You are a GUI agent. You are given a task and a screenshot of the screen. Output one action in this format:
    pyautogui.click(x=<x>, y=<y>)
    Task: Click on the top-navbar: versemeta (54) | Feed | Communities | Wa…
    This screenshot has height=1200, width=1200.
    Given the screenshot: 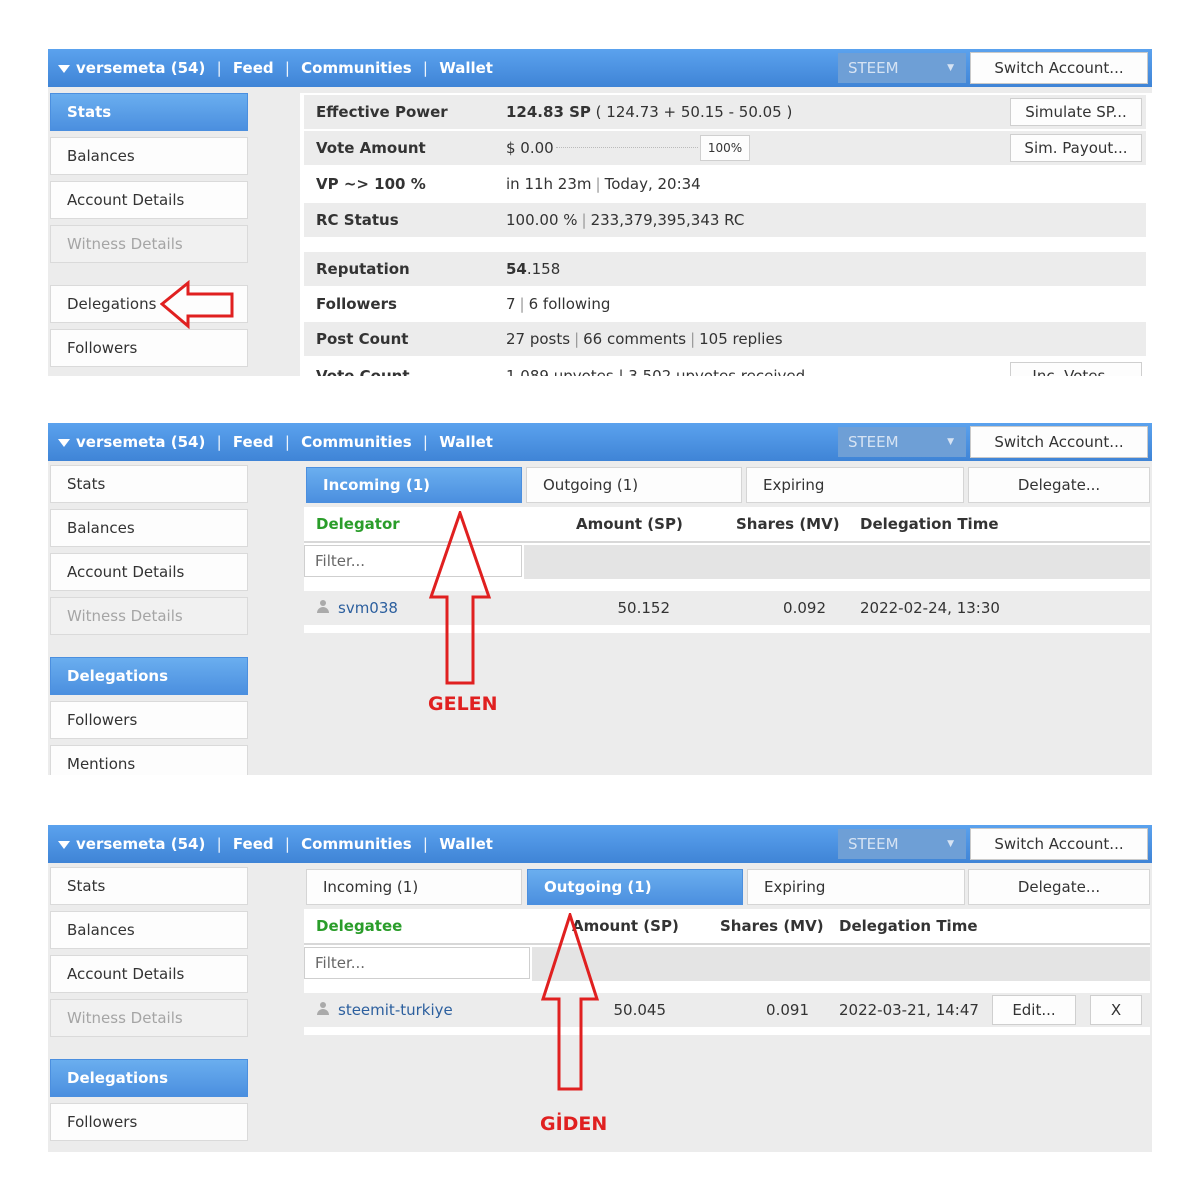 What is the action you would take?
    pyautogui.click(x=600, y=68)
    